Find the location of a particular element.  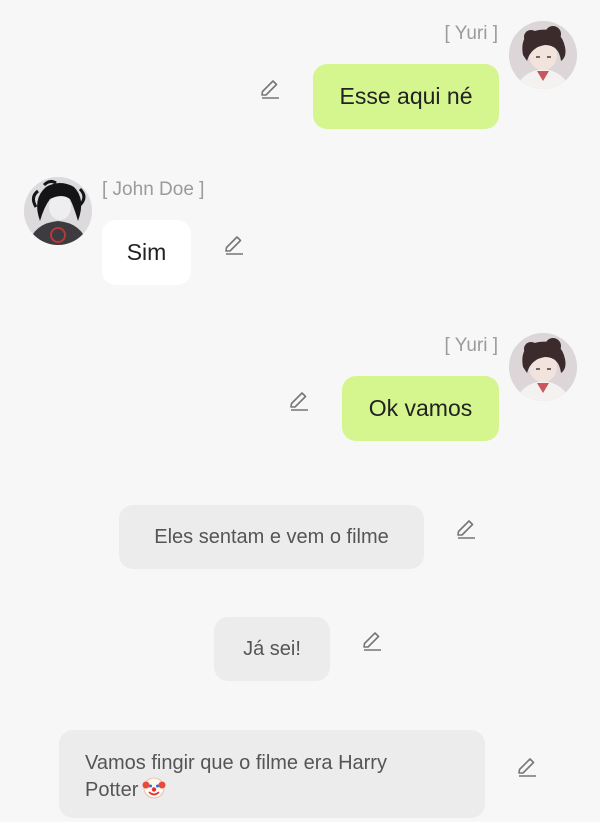

narration-text: Já sei! is located at coordinates (272, 648).